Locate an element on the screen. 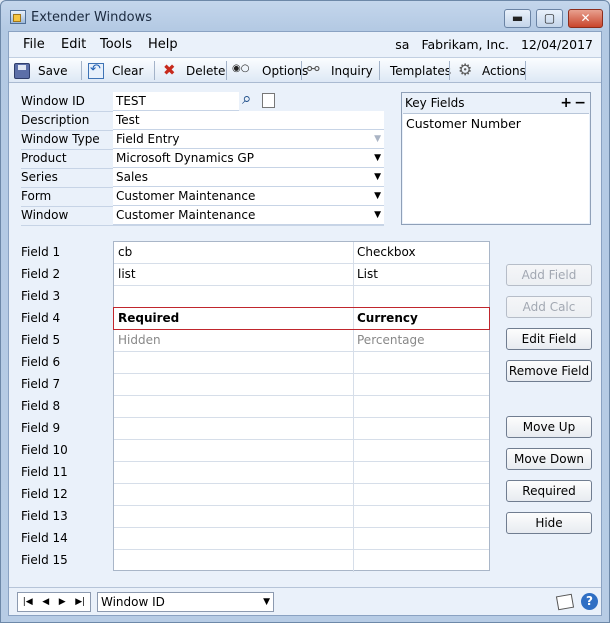 The height and width of the screenshot is (623, 610). add-key-field-icon: + is located at coordinates (566, 103).